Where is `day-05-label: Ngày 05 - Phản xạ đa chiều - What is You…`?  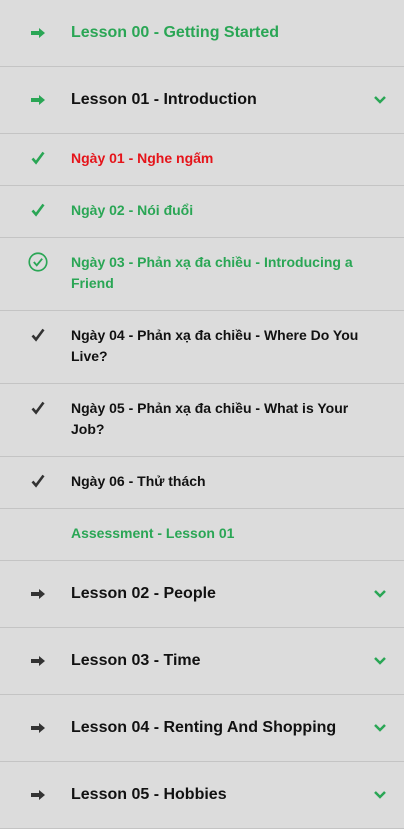 day-05-label: Ngày 05 - Phản xạ đa chiều - What is You… is located at coordinates (210, 418).